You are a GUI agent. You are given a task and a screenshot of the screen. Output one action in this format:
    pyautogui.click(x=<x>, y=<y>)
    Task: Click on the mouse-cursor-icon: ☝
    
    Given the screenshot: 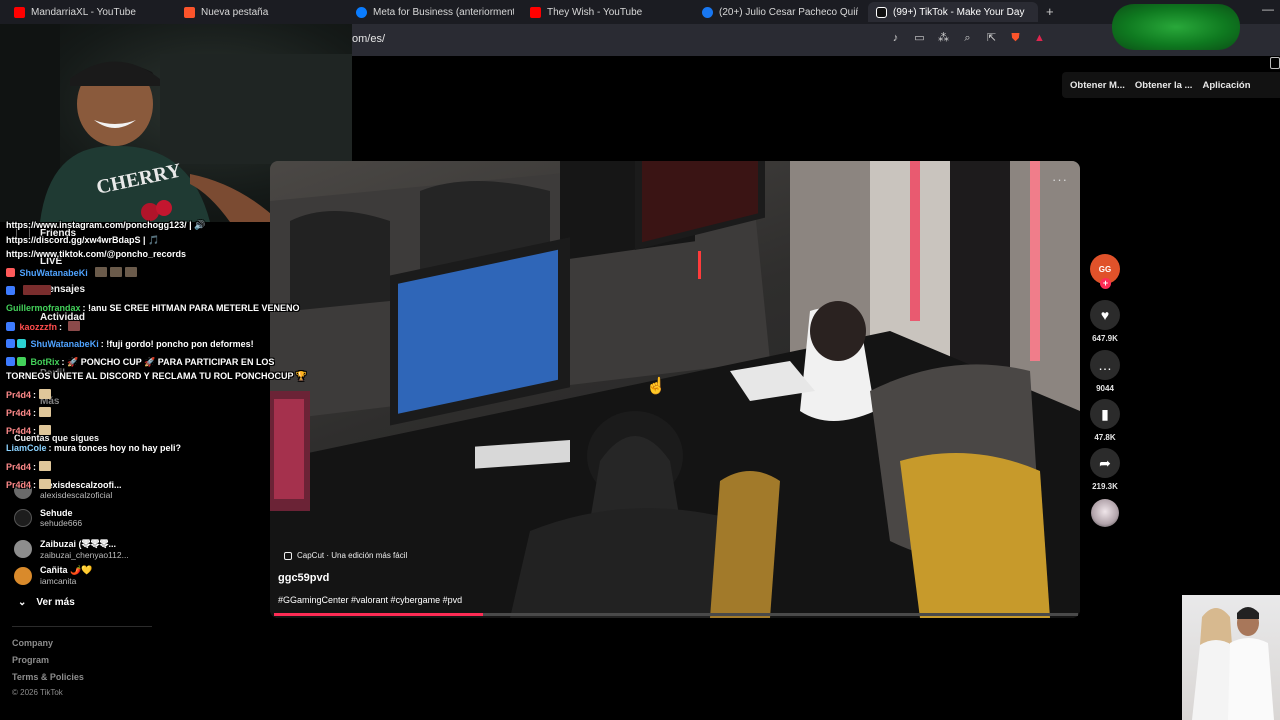 What is the action you would take?
    pyautogui.click(x=656, y=386)
    